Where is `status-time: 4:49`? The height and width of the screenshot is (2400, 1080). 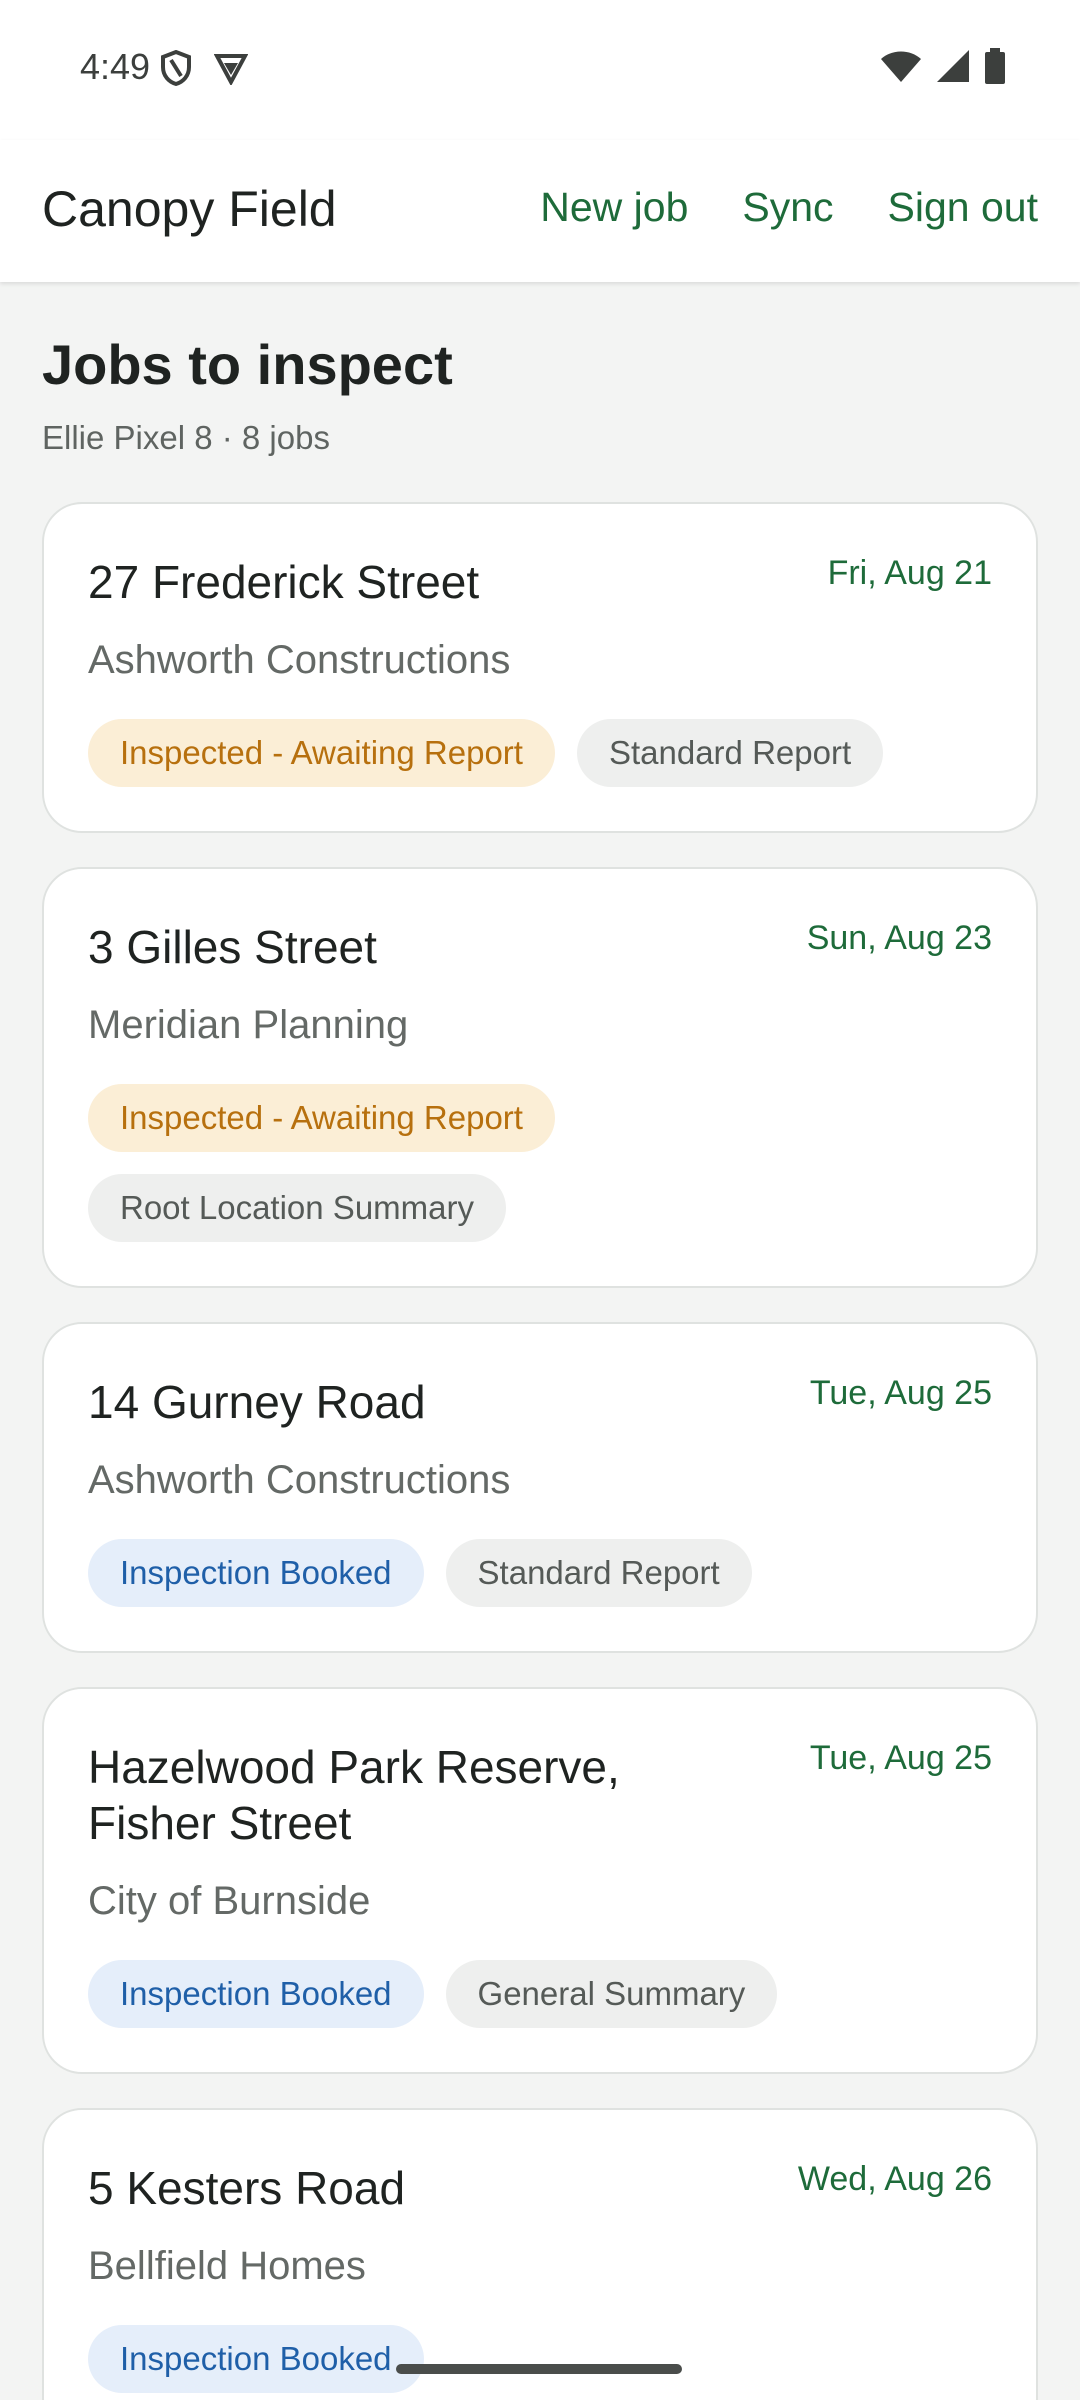
status-time: 4:49 is located at coordinates (115, 66).